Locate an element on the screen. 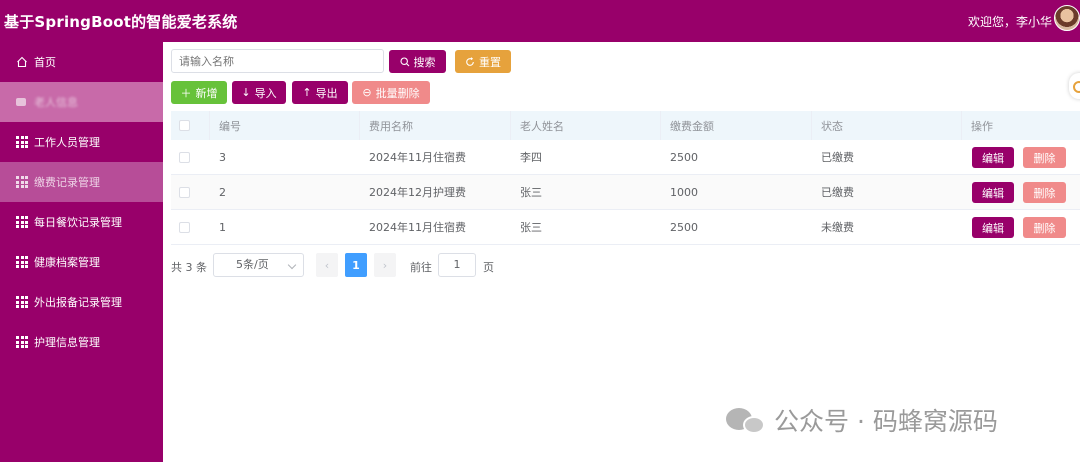 The width and height of the screenshot is (1080, 462). pagination-total: 共 3 条 is located at coordinates (189, 267).